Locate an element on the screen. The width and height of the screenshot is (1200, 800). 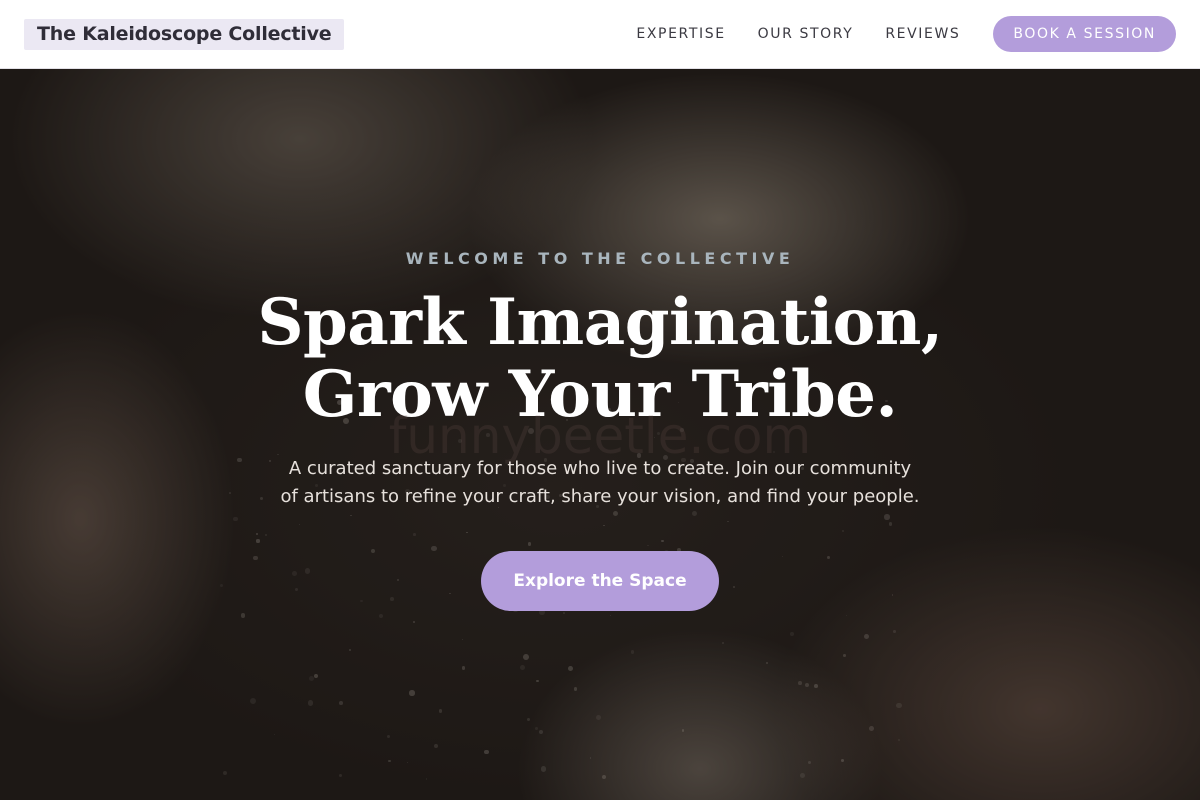
explore-space-button: Explore the Space is located at coordinates (600, 581).